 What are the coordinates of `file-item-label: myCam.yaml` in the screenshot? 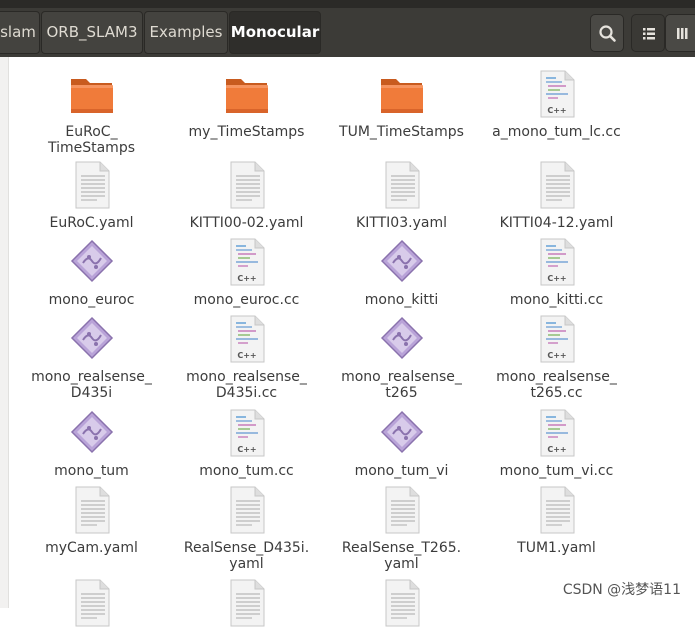 It's located at (91, 548).